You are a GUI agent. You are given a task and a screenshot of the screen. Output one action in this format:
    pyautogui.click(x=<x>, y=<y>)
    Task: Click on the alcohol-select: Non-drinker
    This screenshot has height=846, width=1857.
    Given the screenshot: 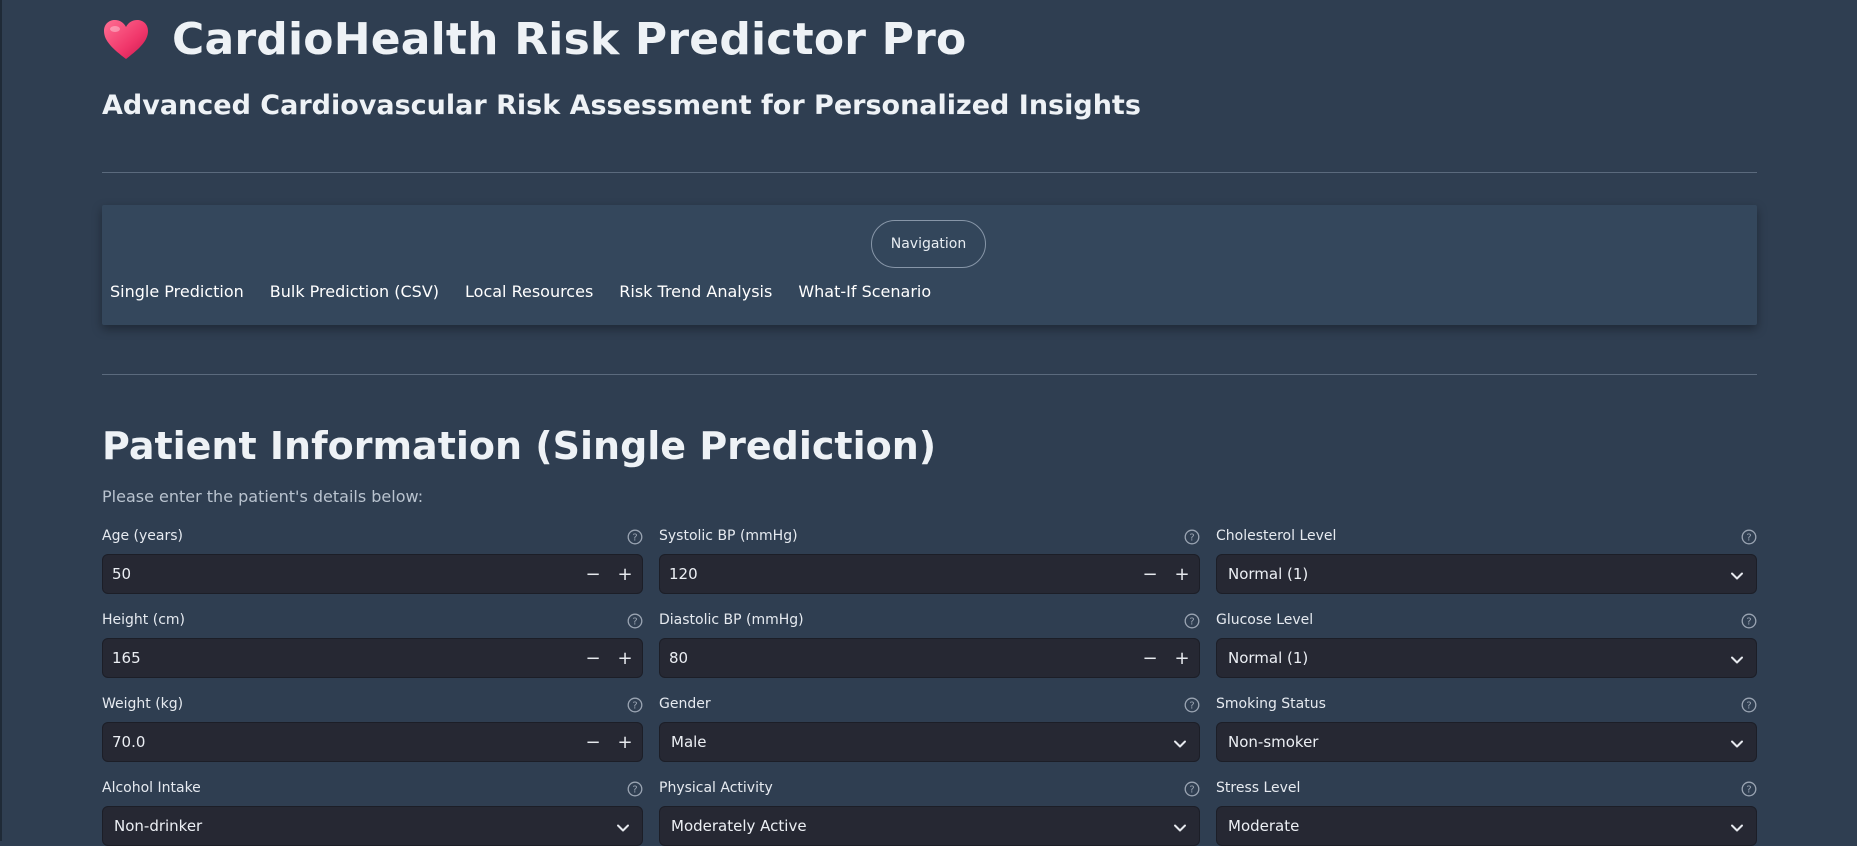 What is the action you would take?
    pyautogui.click(x=372, y=826)
    